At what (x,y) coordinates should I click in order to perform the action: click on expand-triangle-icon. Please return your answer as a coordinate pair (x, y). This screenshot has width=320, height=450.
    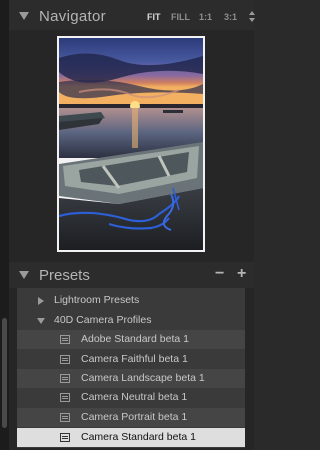
    Looking at the image, I should click on (41, 301).